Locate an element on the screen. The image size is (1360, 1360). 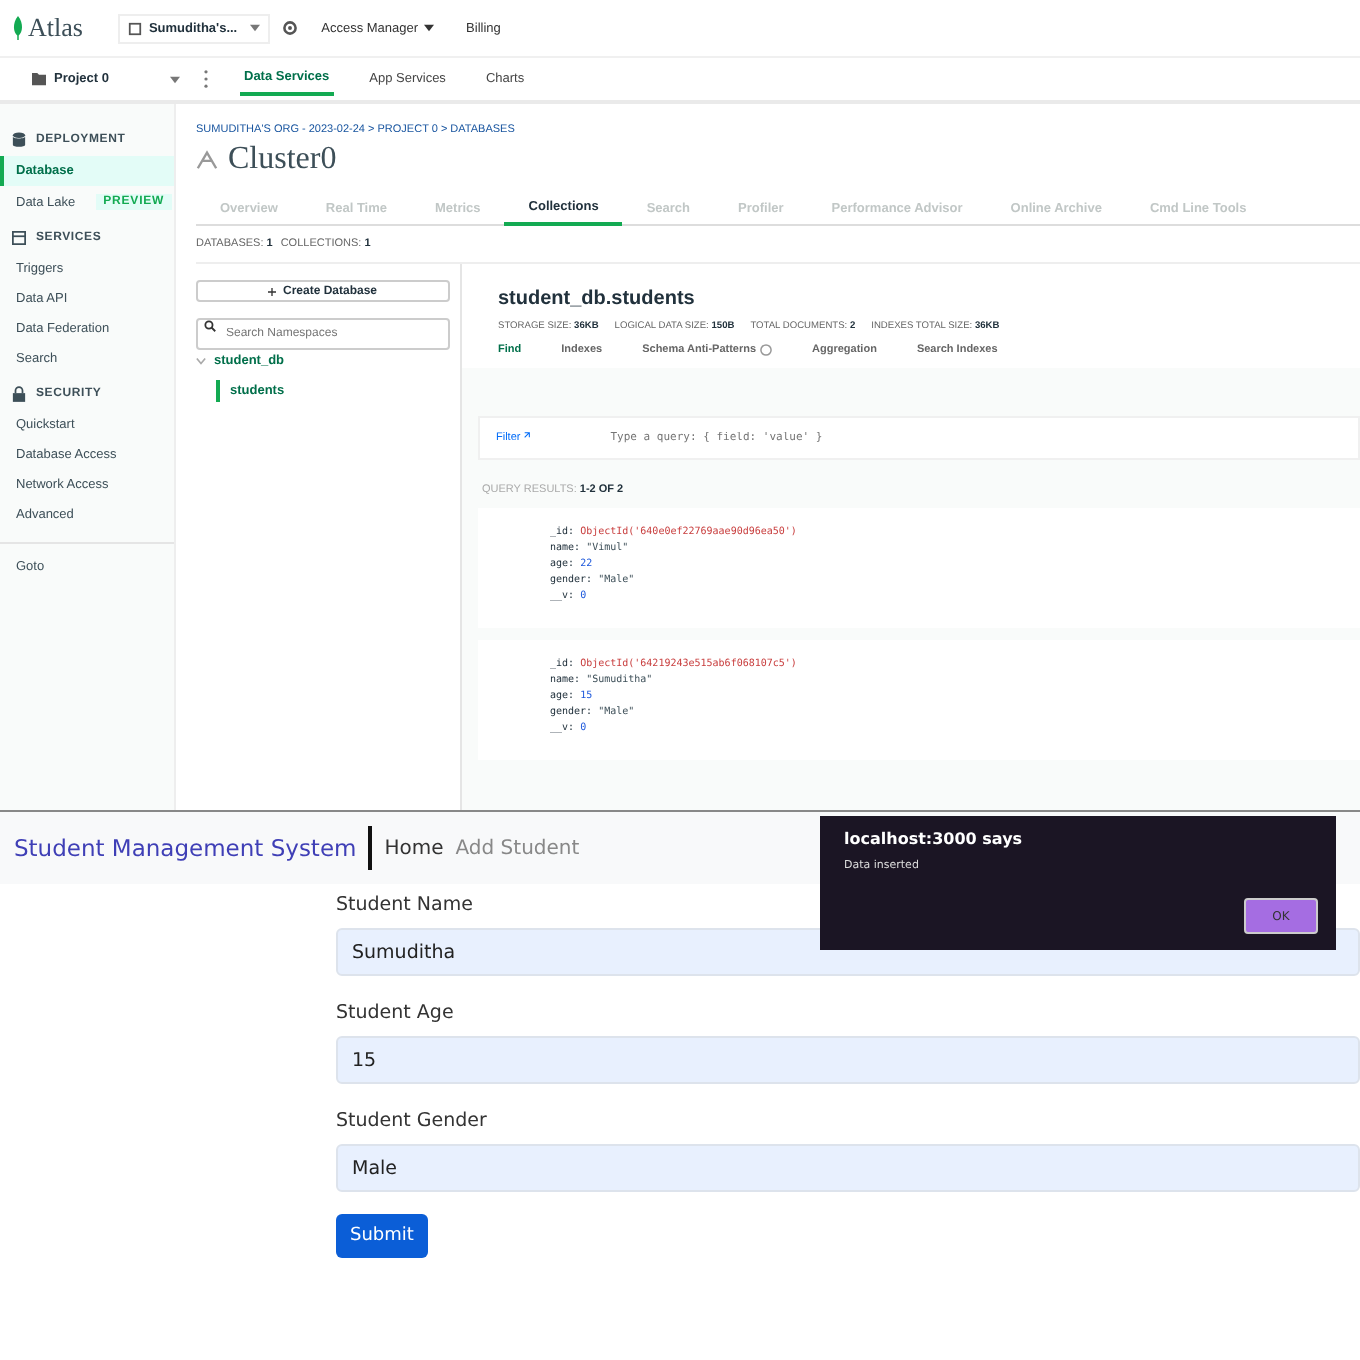
chevron-icon is located at coordinates (201, 361).